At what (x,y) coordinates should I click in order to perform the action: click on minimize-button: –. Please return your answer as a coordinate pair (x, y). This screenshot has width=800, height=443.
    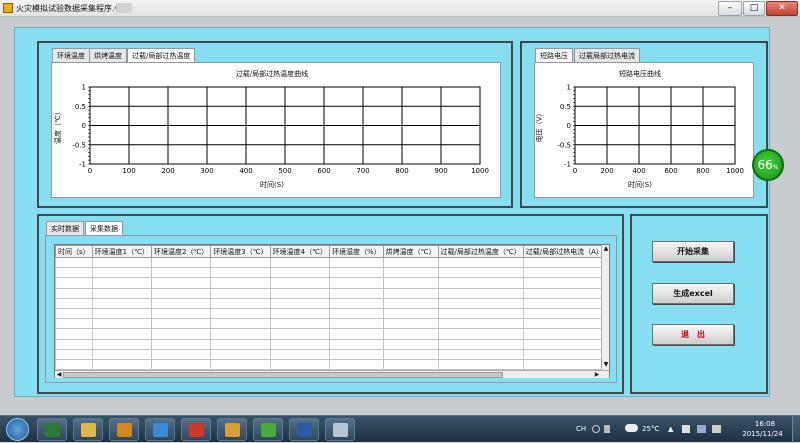
    Looking at the image, I should click on (730, 8).